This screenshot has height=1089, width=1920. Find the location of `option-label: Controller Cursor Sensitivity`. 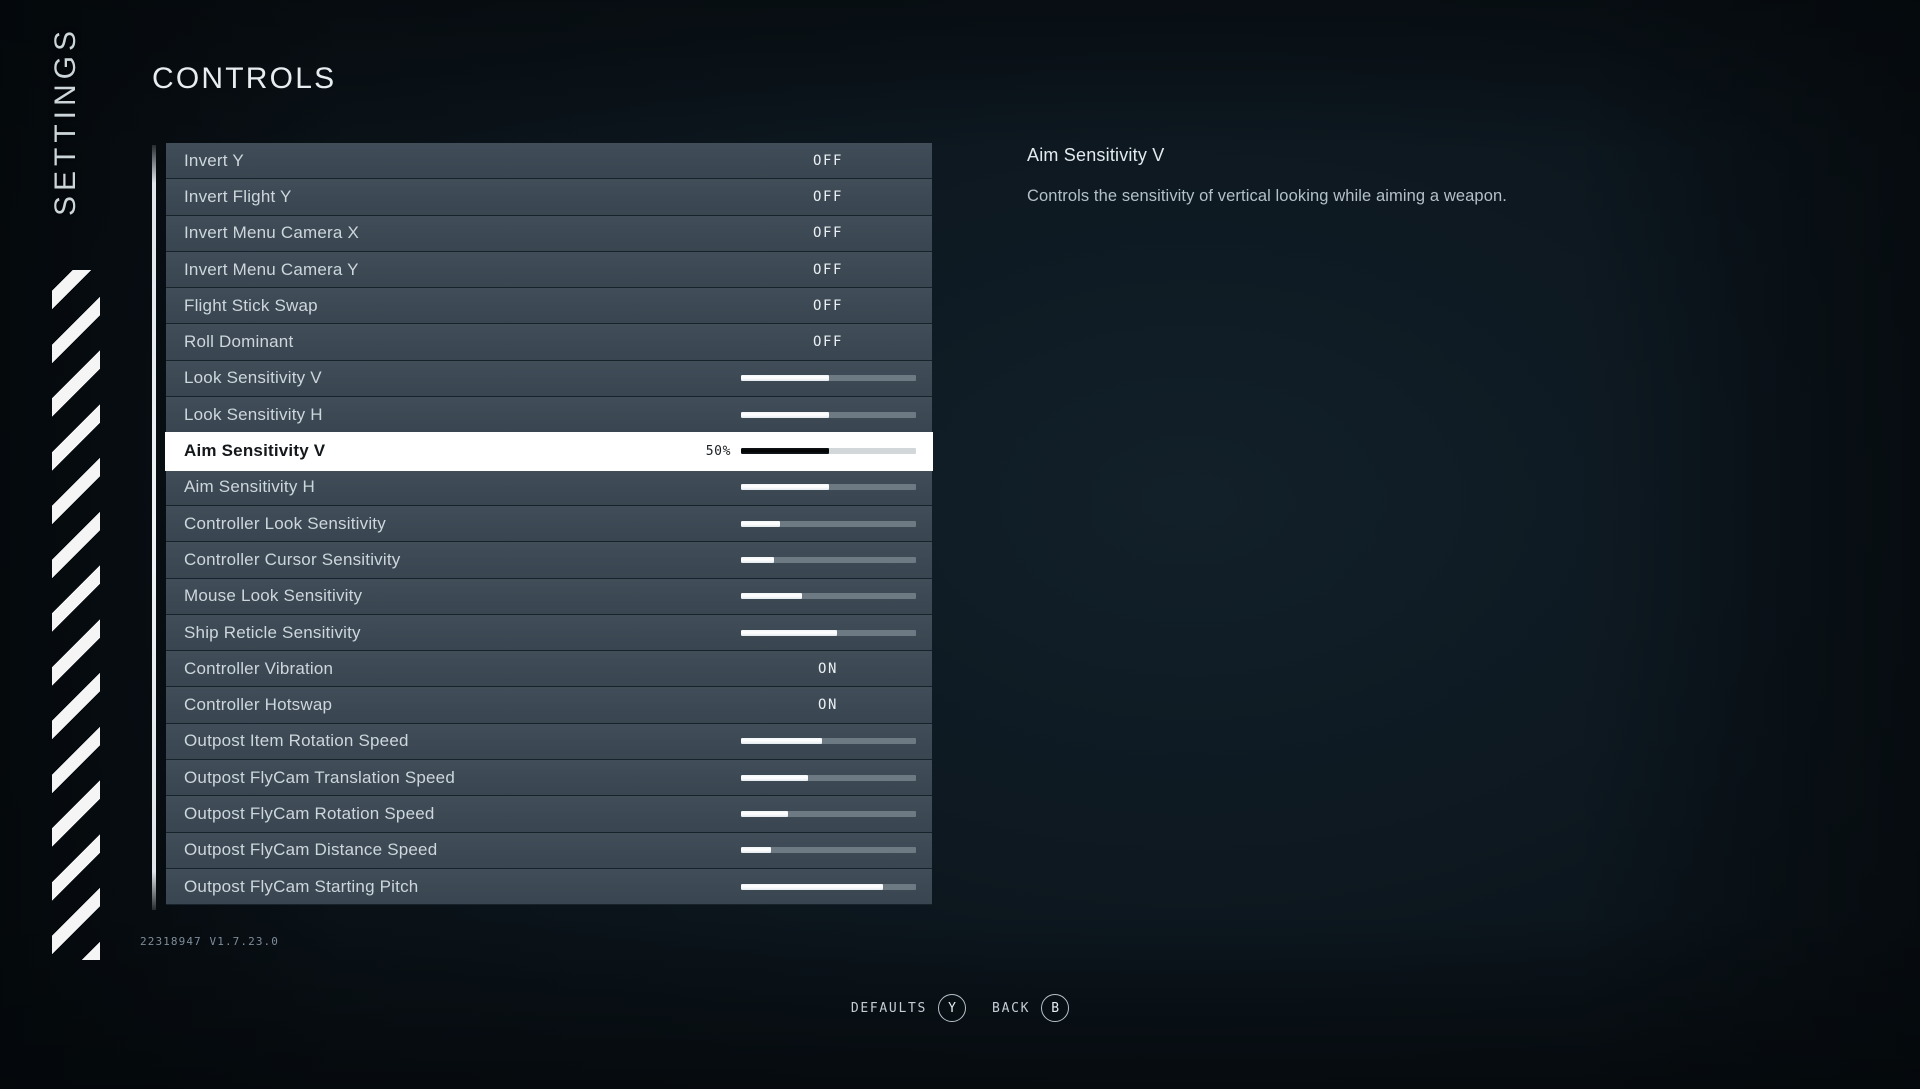

option-label: Controller Cursor Sensitivity is located at coordinates (292, 559).